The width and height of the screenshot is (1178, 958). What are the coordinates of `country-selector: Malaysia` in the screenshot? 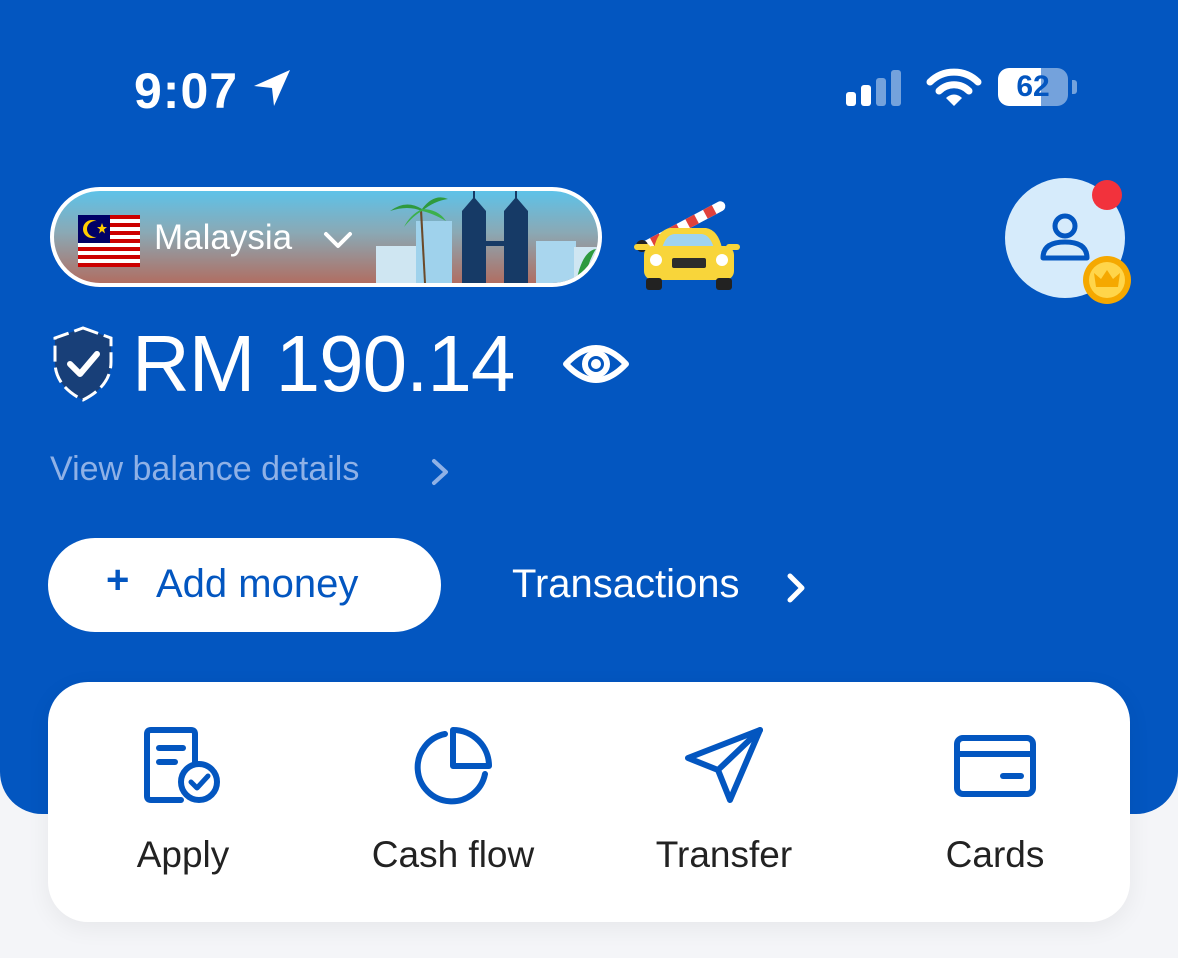 It's located at (326, 237).